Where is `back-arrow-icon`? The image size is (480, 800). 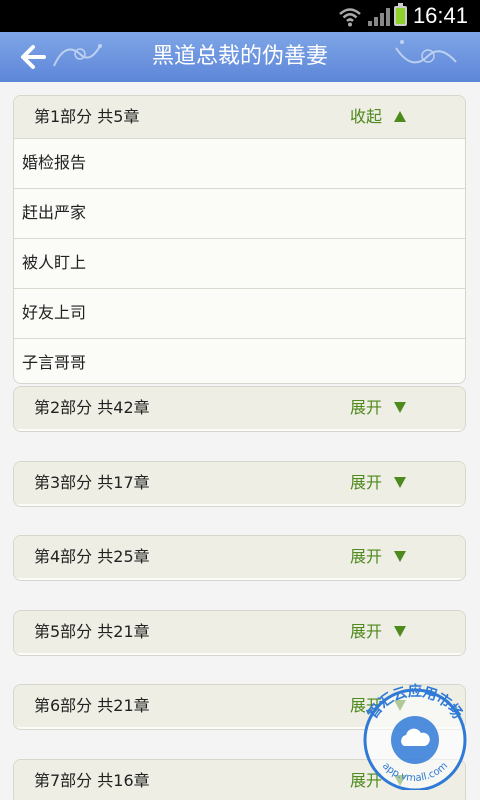 back-arrow-icon is located at coordinates (33, 57).